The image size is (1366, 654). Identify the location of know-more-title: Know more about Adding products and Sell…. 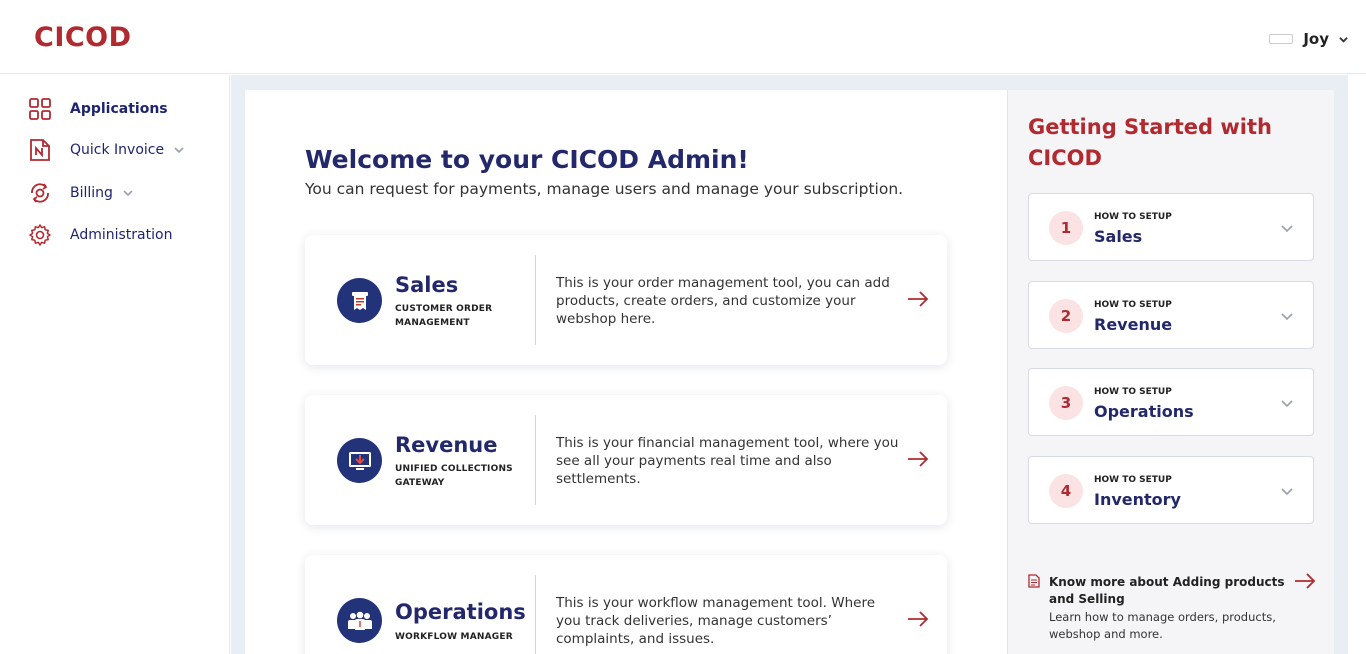
(1169, 591).